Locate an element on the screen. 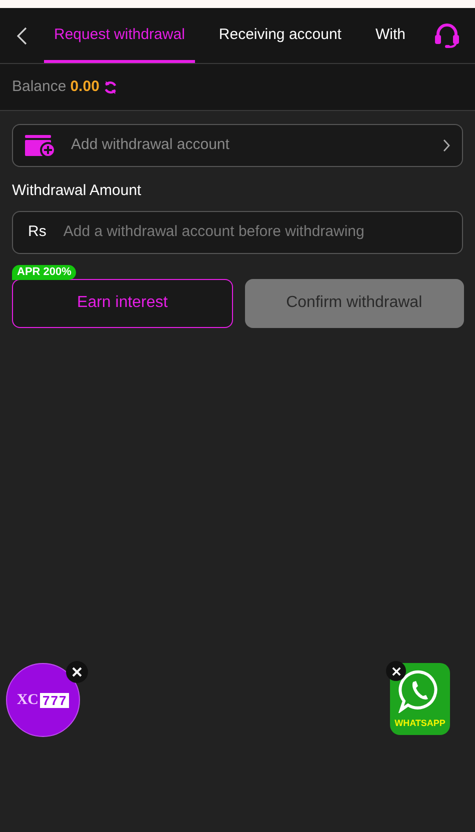  promo-badge: XC 777 is located at coordinates (43, 700).